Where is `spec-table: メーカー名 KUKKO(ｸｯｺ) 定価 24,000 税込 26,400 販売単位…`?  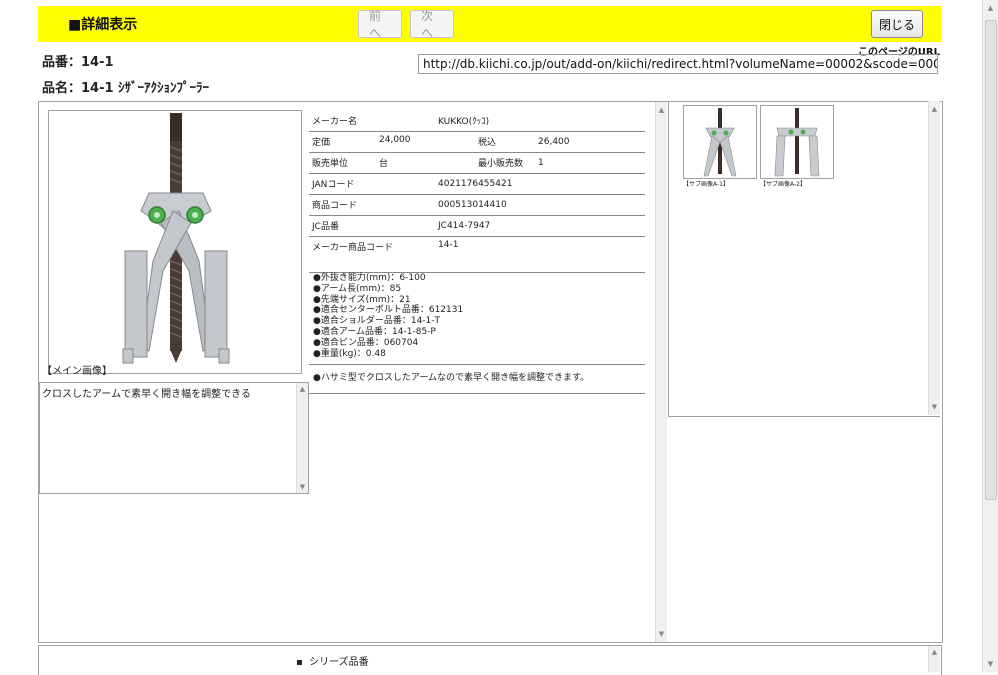 spec-table: メーカー名 KUKKO(ｸｯｺ) 定価 24,000 税込 26,400 販売単位… is located at coordinates (477, 191).